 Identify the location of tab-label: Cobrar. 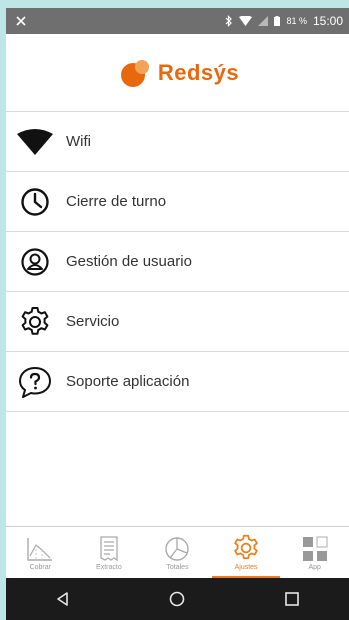
(40, 567).